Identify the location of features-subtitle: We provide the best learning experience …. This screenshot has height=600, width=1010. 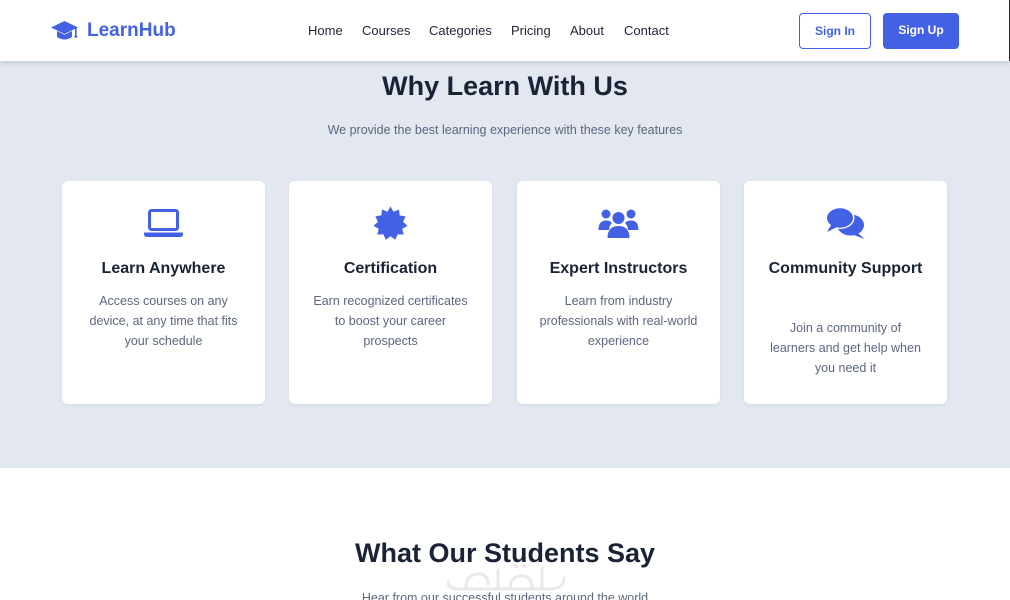
(505, 130).